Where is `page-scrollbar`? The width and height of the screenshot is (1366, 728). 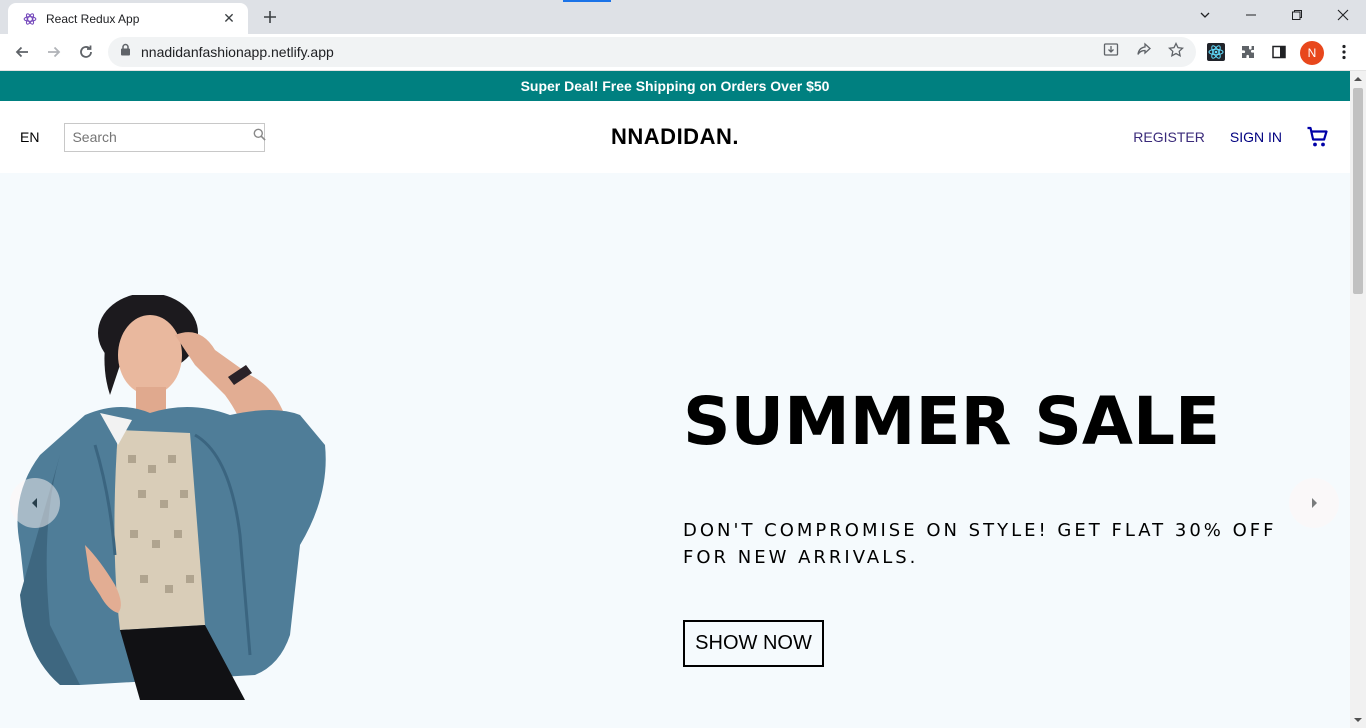 page-scrollbar is located at coordinates (1358, 399).